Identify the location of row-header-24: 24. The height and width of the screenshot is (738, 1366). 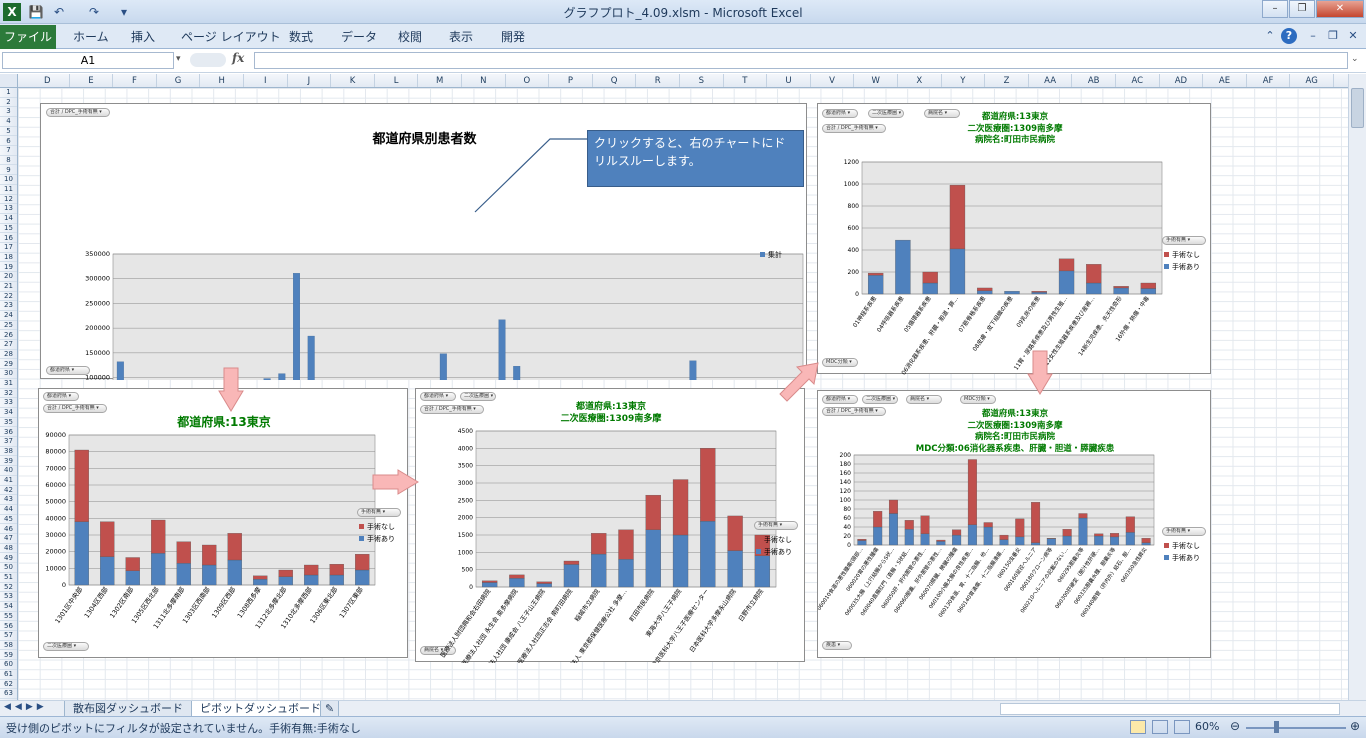
(8, 316).